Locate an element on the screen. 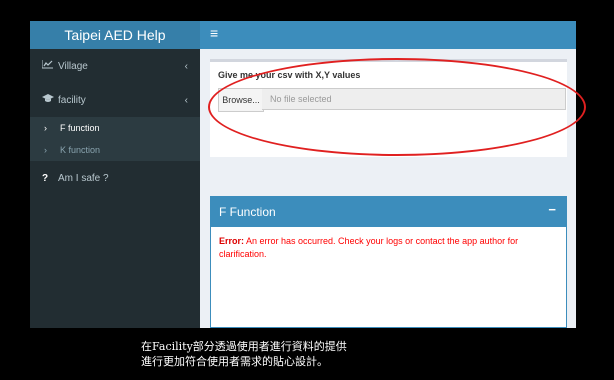 This screenshot has width=614, height=380. top-navbar: ≡ is located at coordinates (388, 35).